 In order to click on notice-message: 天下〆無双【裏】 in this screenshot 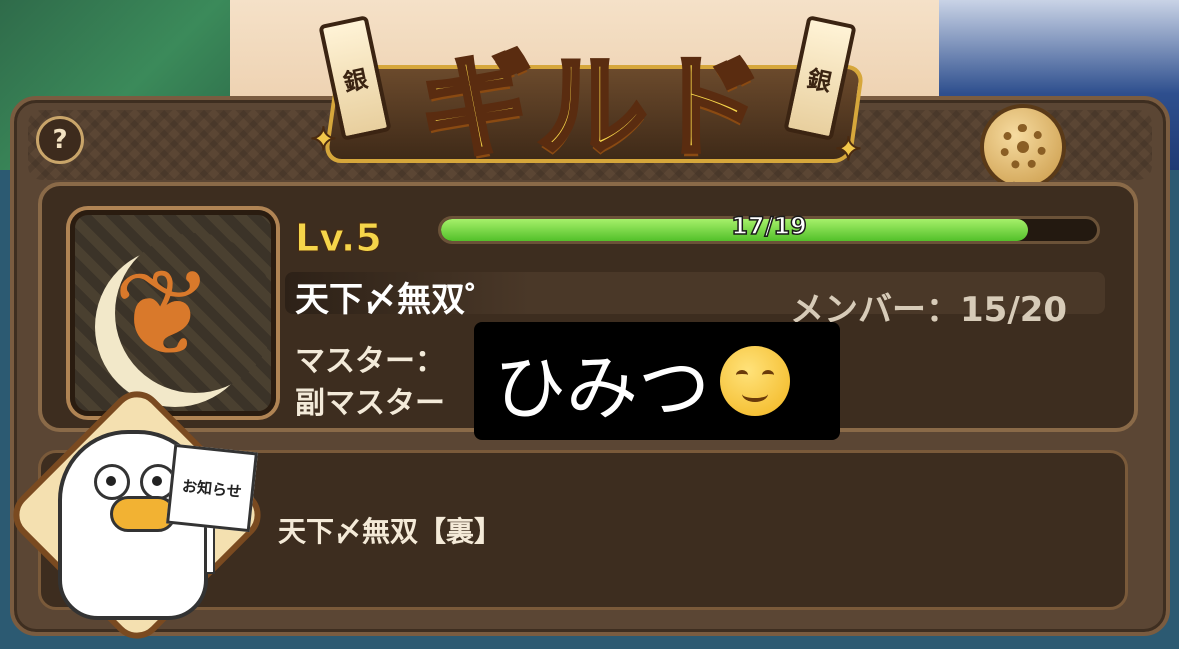, I will do `click(390, 531)`.